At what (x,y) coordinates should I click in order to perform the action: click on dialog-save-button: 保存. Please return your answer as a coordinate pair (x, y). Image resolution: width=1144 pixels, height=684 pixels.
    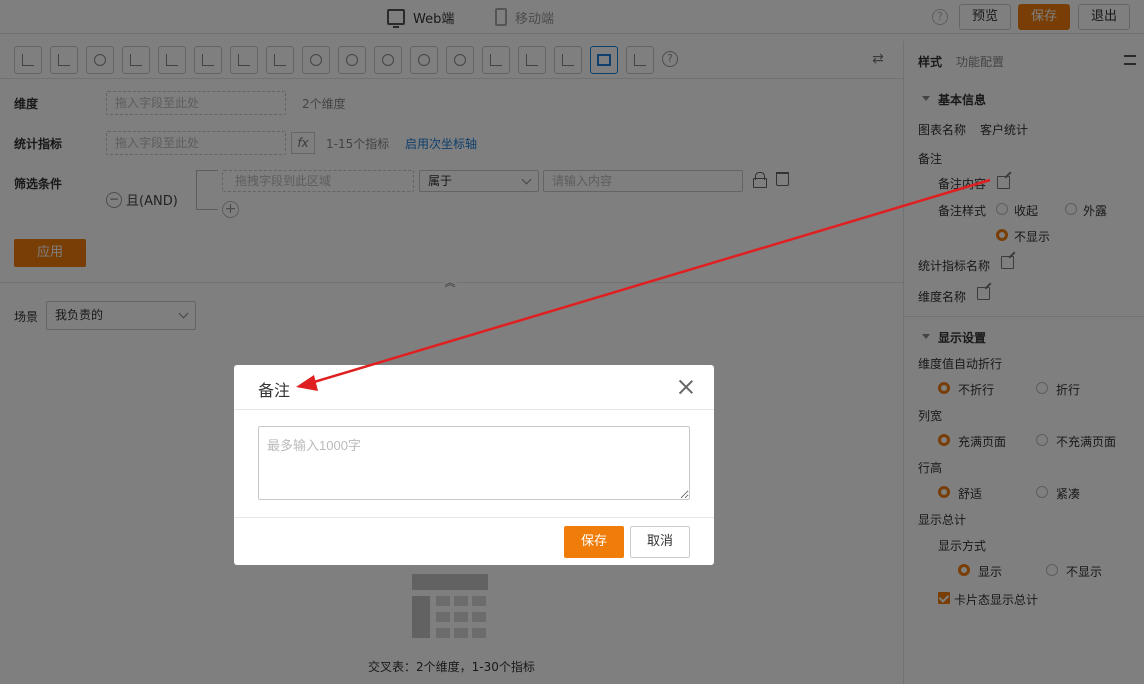
    Looking at the image, I should click on (594, 542).